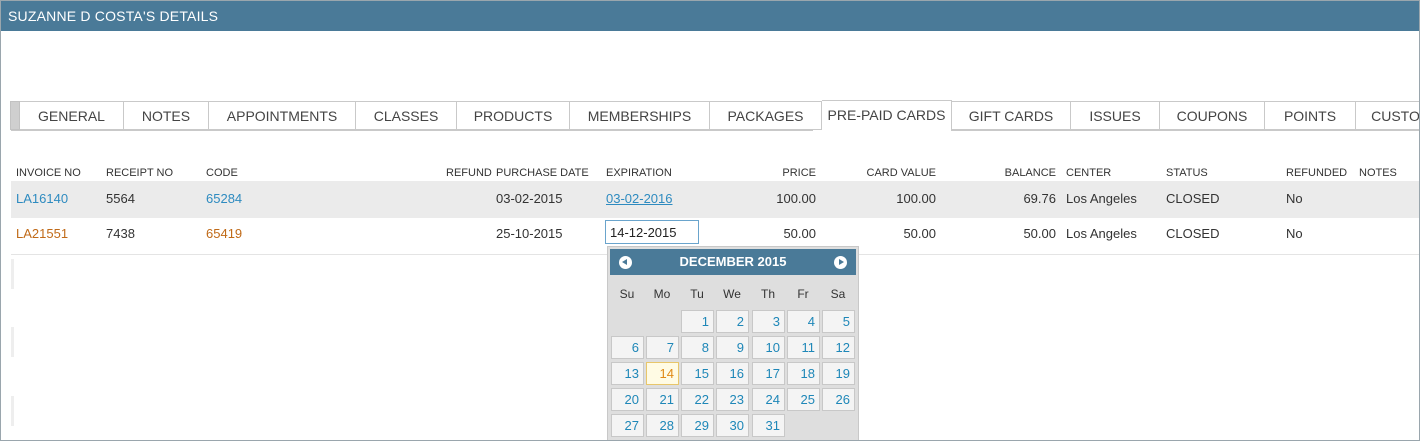  I want to click on calendar-day: 7, so click(662, 347).